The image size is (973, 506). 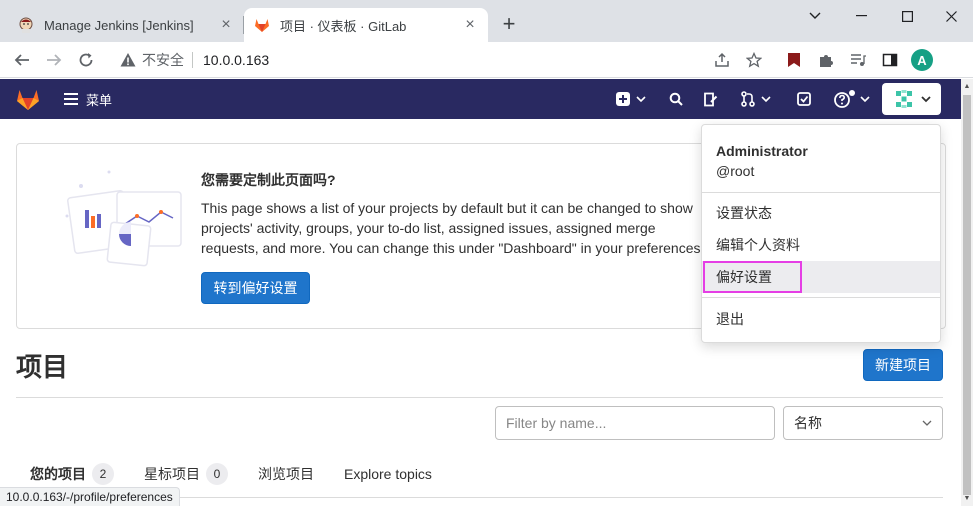 I want to click on maximize-button, so click(x=907, y=16).